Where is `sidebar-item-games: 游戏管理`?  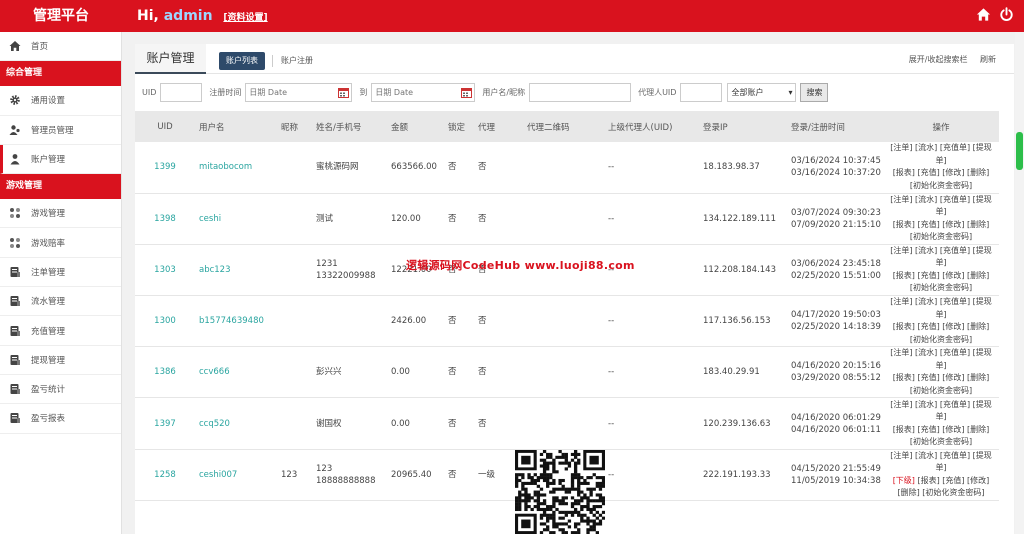 sidebar-item-games: 游戏管理 is located at coordinates (60, 214).